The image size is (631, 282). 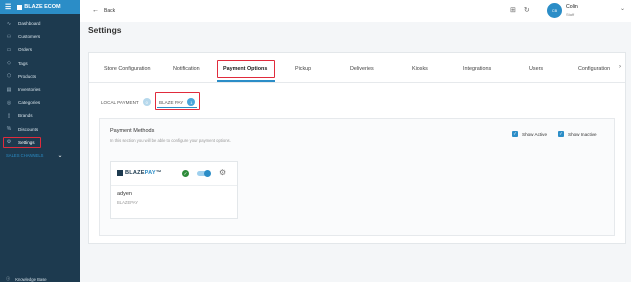 What do you see at coordinates (40, 63) in the screenshot?
I see `sidebar-item-tags: ◇ Tags` at bounding box center [40, 63].